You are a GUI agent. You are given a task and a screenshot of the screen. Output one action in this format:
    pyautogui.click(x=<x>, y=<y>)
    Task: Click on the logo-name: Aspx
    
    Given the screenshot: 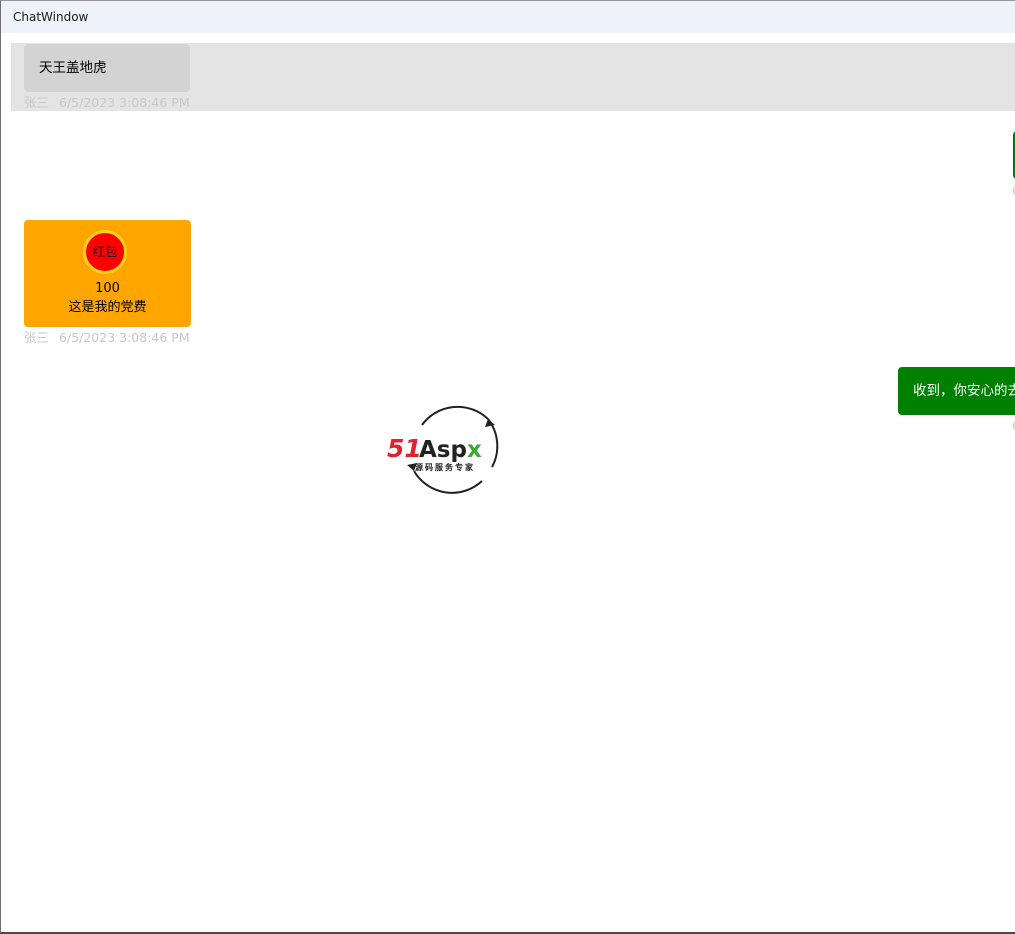 What is the action you would take?
    pyautogui.click(x=450, y=450)
    